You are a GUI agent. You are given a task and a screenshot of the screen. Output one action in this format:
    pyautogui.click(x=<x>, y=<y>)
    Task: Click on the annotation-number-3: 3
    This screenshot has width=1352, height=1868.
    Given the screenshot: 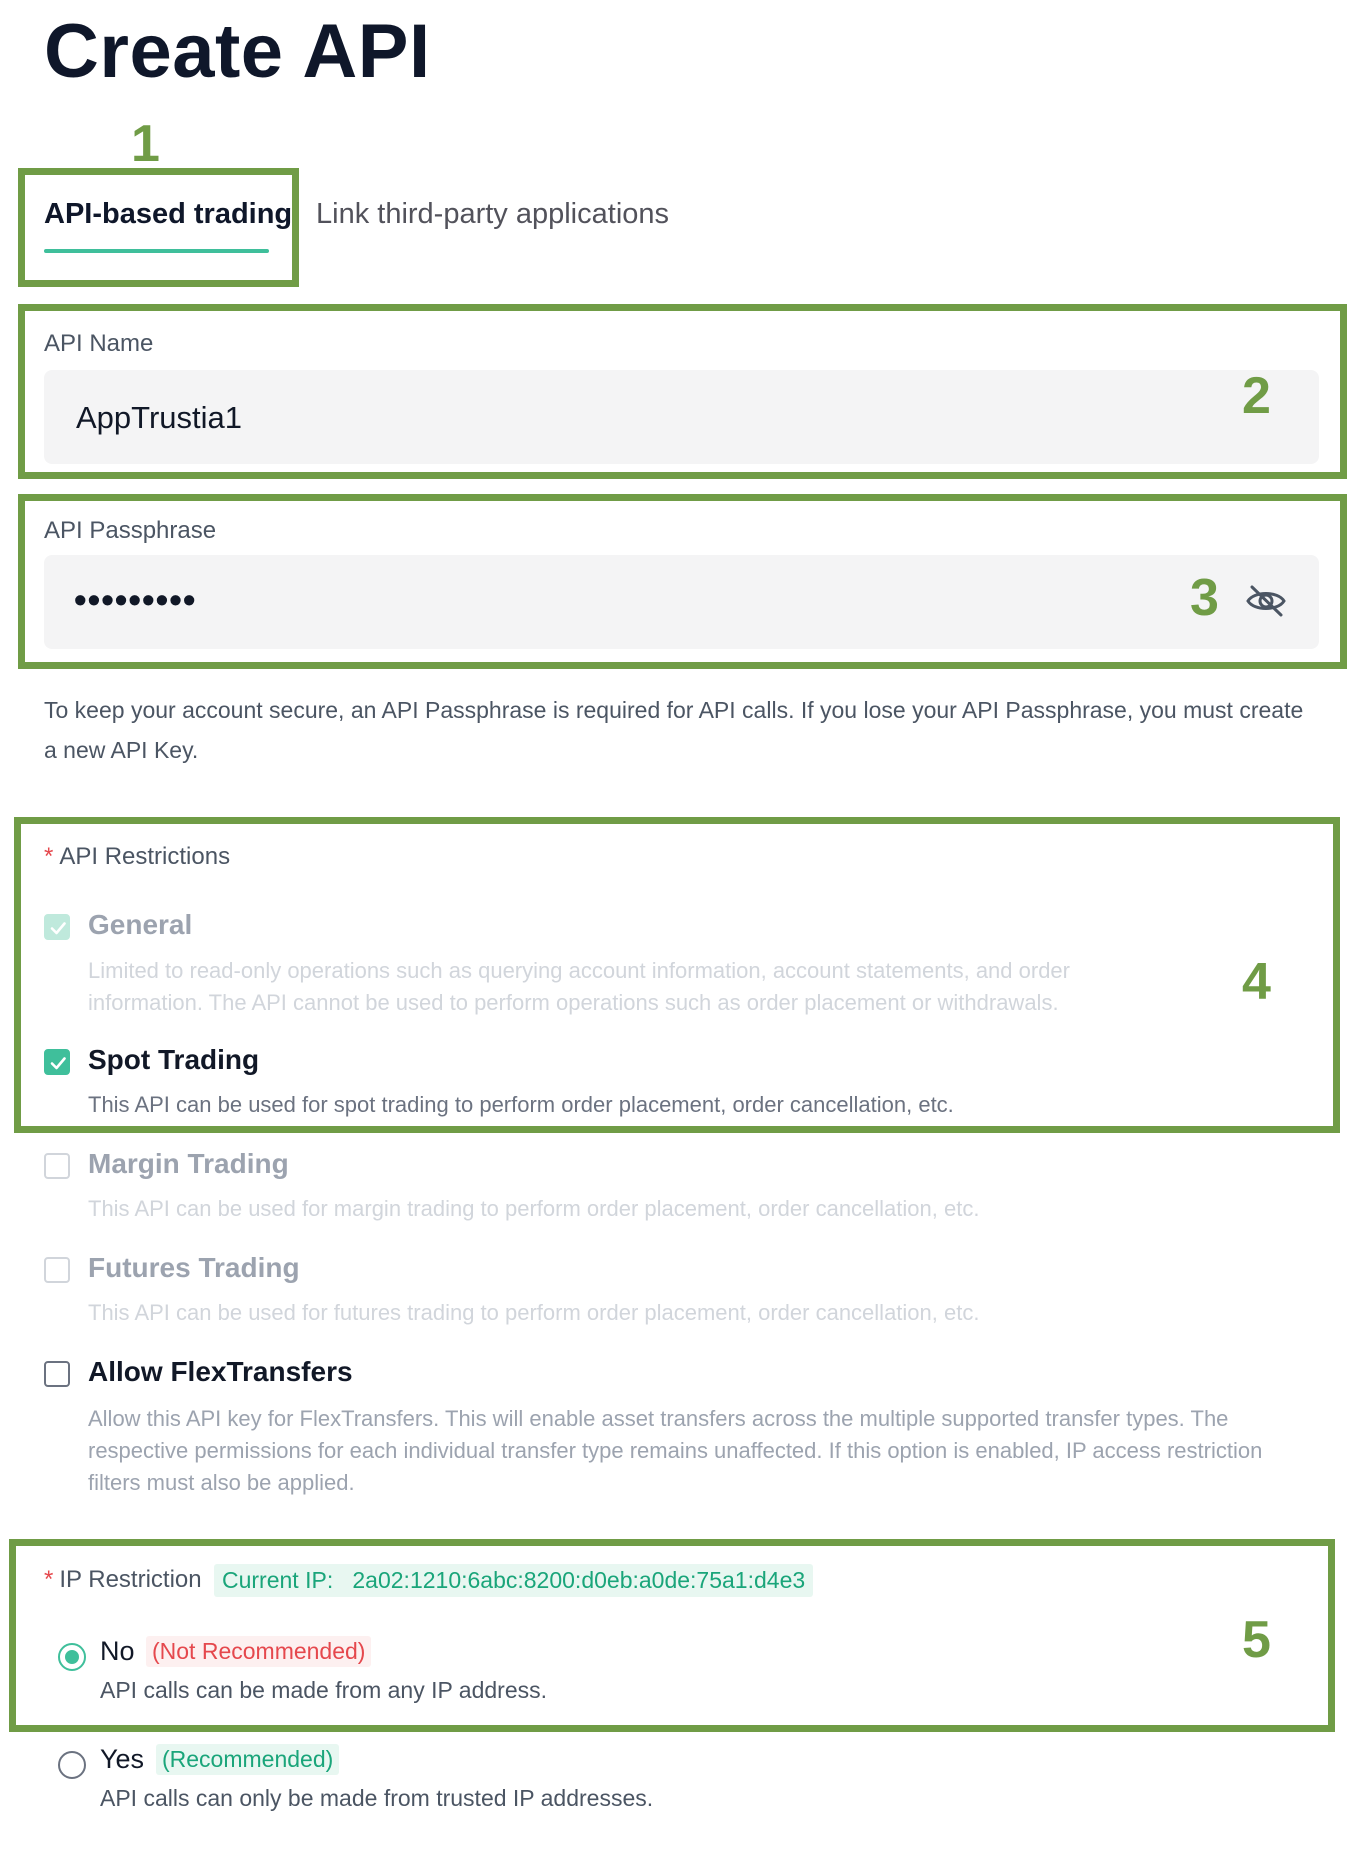 What is the action you would take?
    pyautogui.click(x=1204, y=598)
    